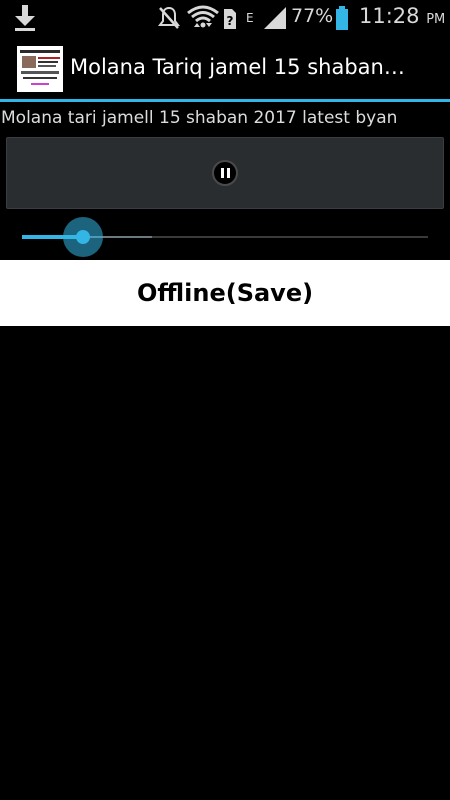  What do you see at coordinates (225, 237) in the screenshot?
I see `seekbar` at bounding box center [225, 237].